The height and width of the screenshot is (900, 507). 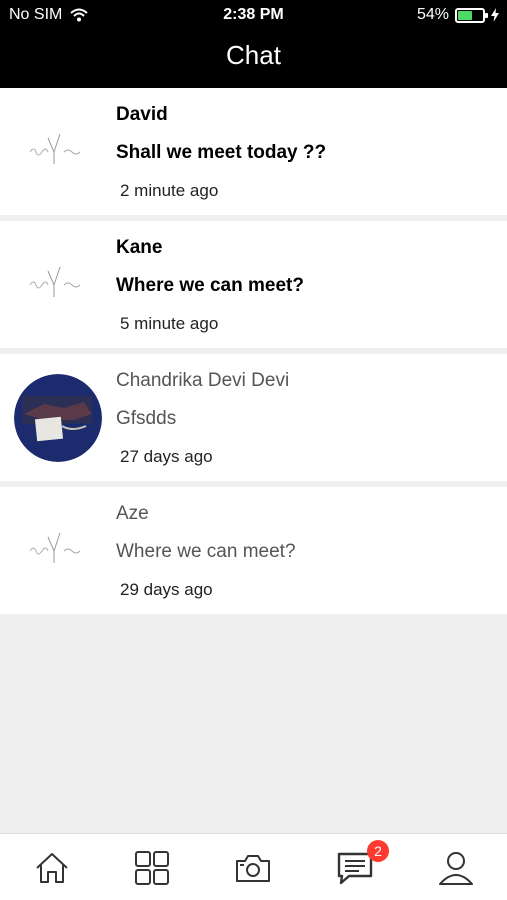 I want to click on charging-icon, so click(x=495, y=15).